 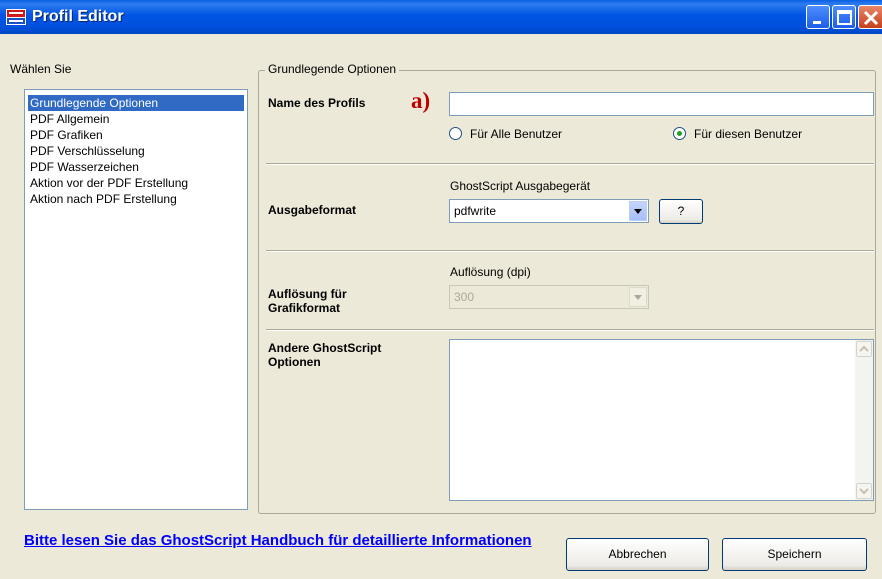 I want to click on scroll-down-button, so click(x=864, y=491).